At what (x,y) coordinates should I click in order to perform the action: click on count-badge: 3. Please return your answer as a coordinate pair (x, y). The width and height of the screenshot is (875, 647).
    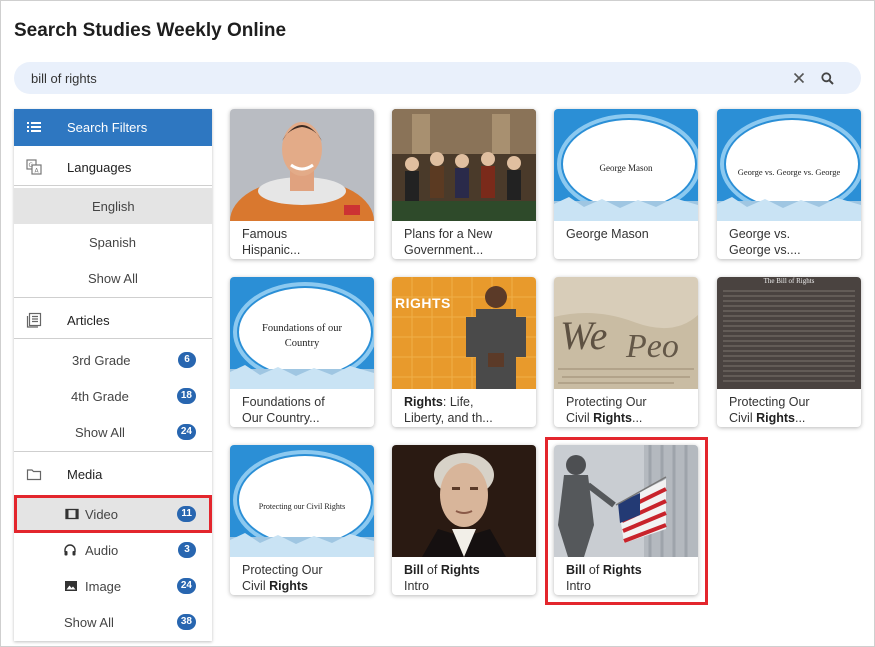
    Looking at the image, I should click on (187, 550).